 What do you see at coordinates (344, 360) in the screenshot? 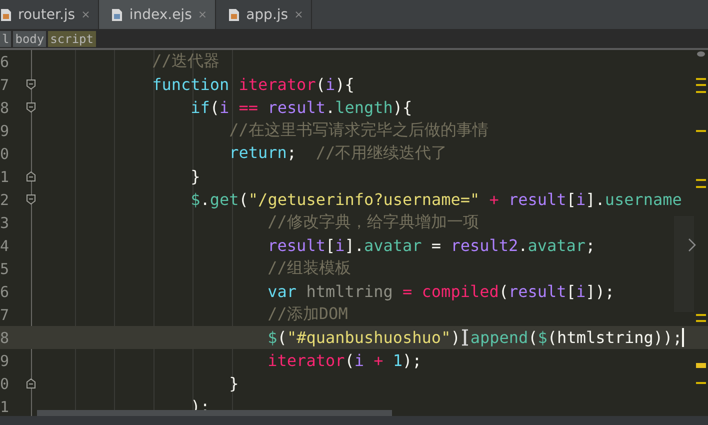
I see `code-line: iterator(i + 1);` at bounding box center [344, 360].